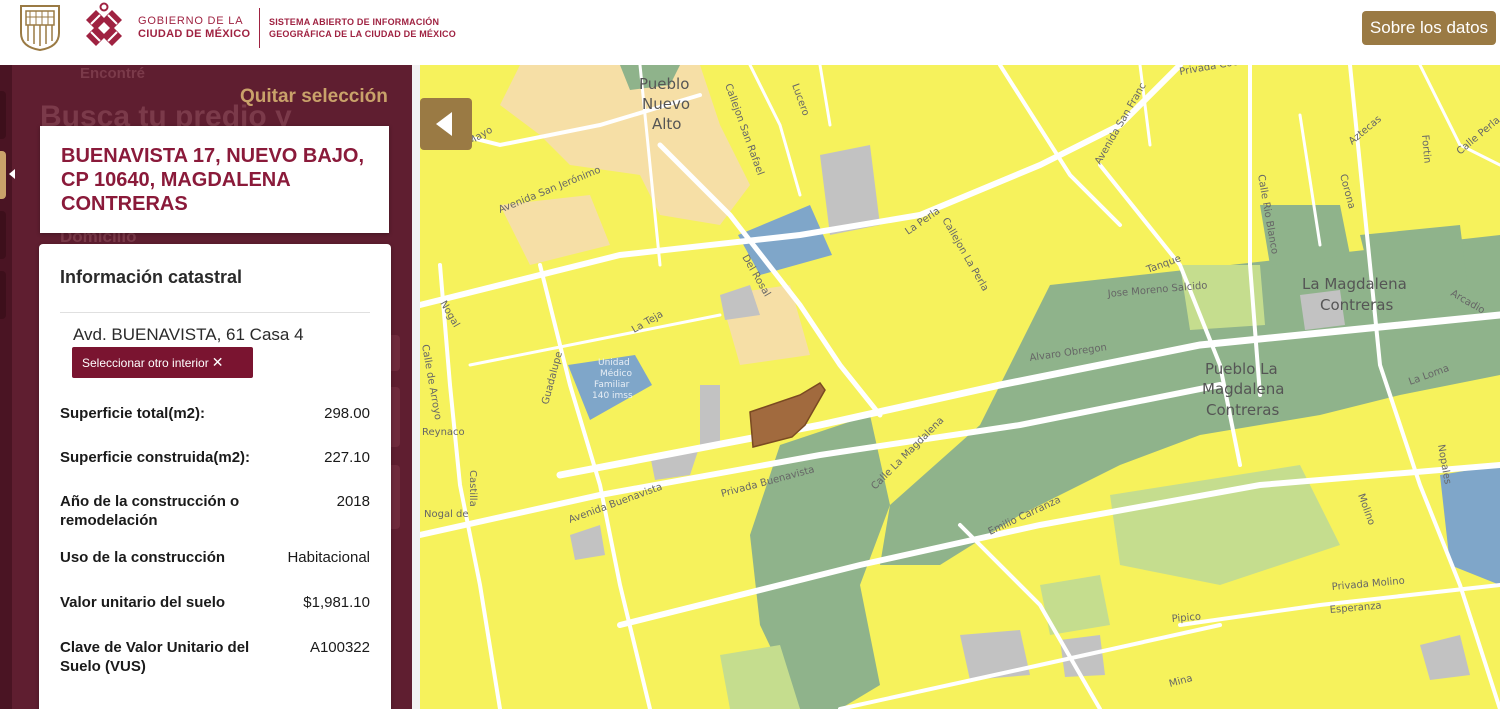 Image resolution: width=1500 pixels, height=709 pixels. What do you see at coordinates (347, 457) in the screenshot?
I see `info-row-value: 227.10` at bounding box center [347, 457].